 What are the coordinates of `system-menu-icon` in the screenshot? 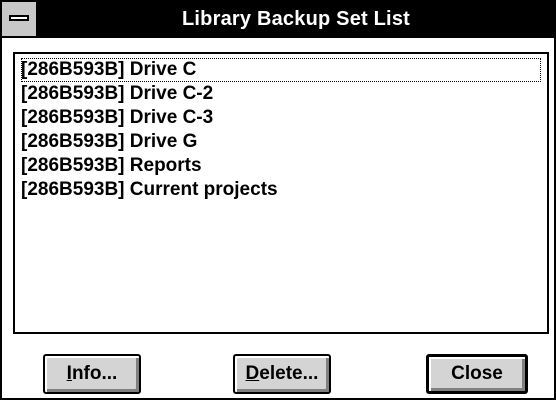 It's located at (20, 19).